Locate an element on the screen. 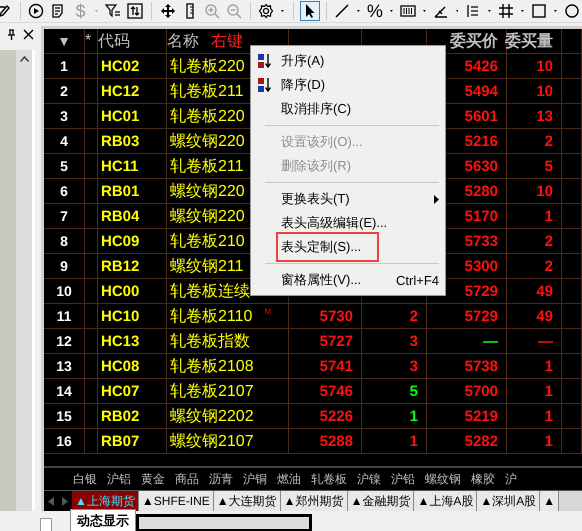 The height and width of the screenshot is (531, 582). sort-caret: ▼ is located at coordinates (64, 41).